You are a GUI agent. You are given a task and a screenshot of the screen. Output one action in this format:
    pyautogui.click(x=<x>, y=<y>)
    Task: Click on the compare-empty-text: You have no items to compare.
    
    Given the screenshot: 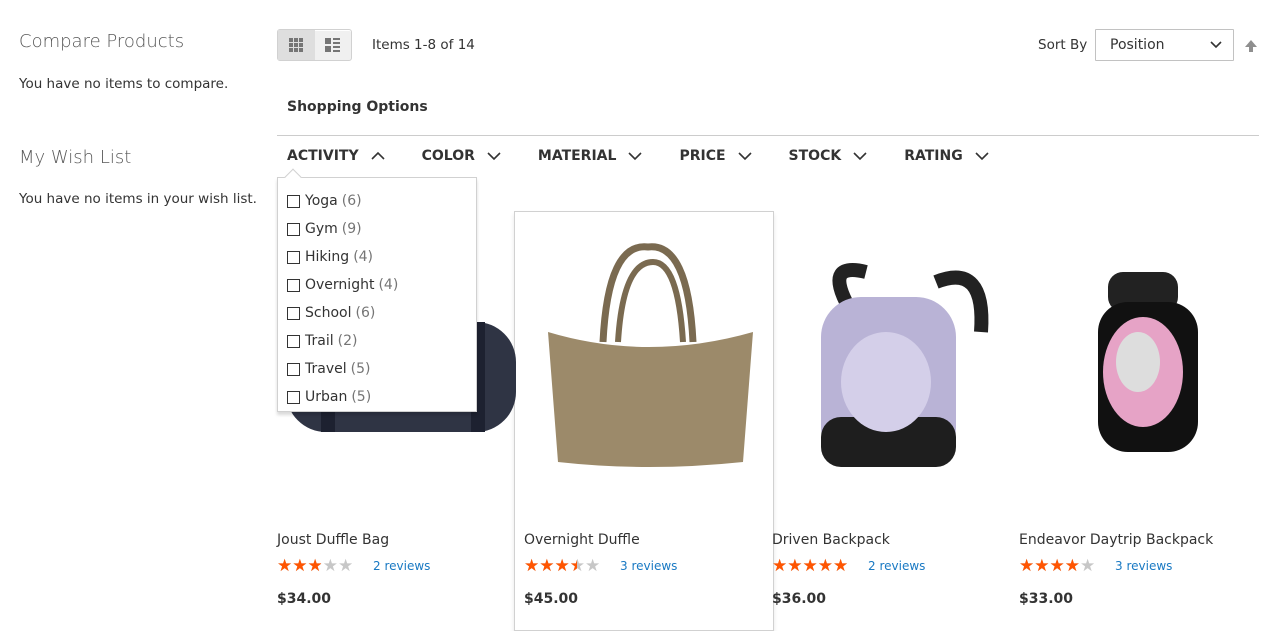 What is the action you would take?
    pyautogui.click(x=124, y=84)
    